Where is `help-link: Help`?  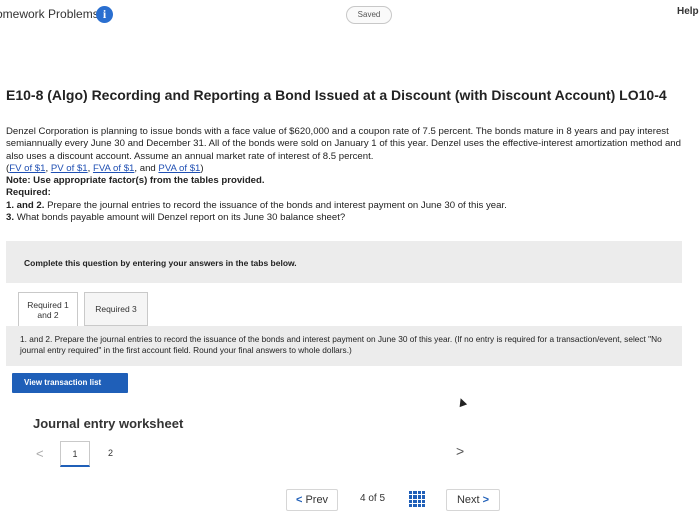
help-link: Help is located at coordinates (688, 11).